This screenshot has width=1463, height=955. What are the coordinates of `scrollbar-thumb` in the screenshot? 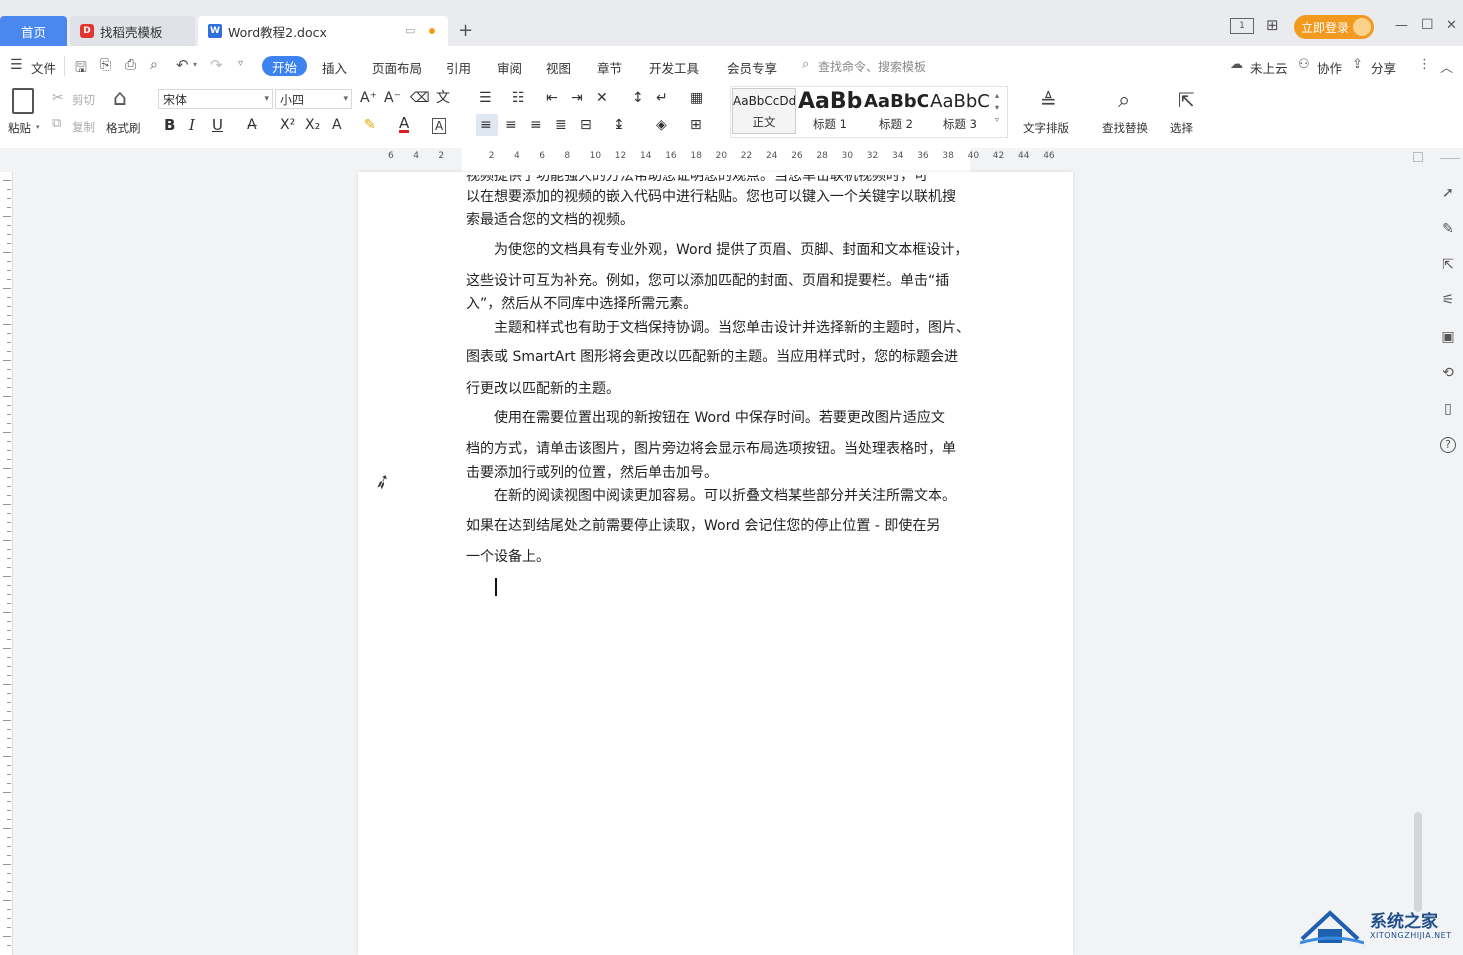 It's located at (1418, 862).